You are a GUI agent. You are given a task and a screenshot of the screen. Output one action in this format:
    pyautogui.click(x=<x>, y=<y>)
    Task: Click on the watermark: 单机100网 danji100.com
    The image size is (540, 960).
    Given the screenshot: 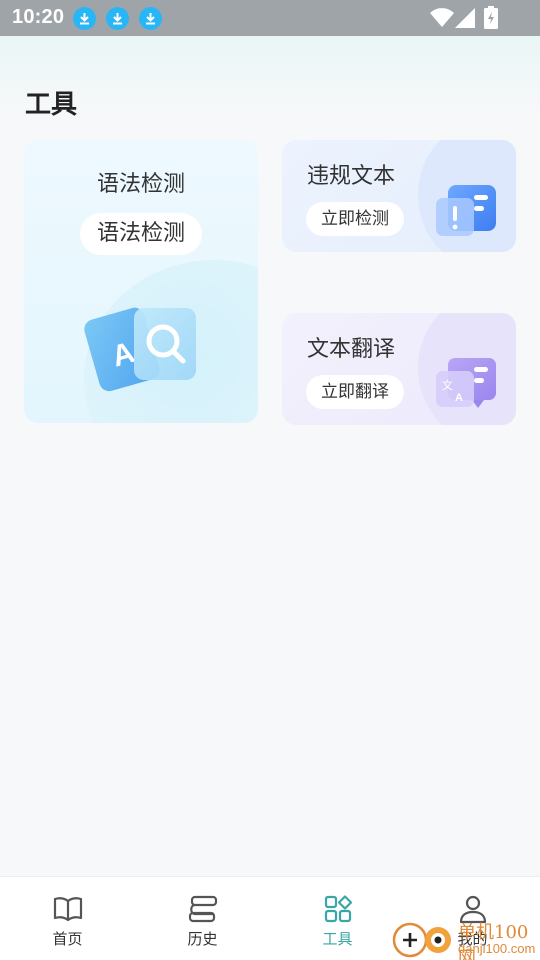 What is the action you would take?
    pyautogui.click(x=466, y=937)
    